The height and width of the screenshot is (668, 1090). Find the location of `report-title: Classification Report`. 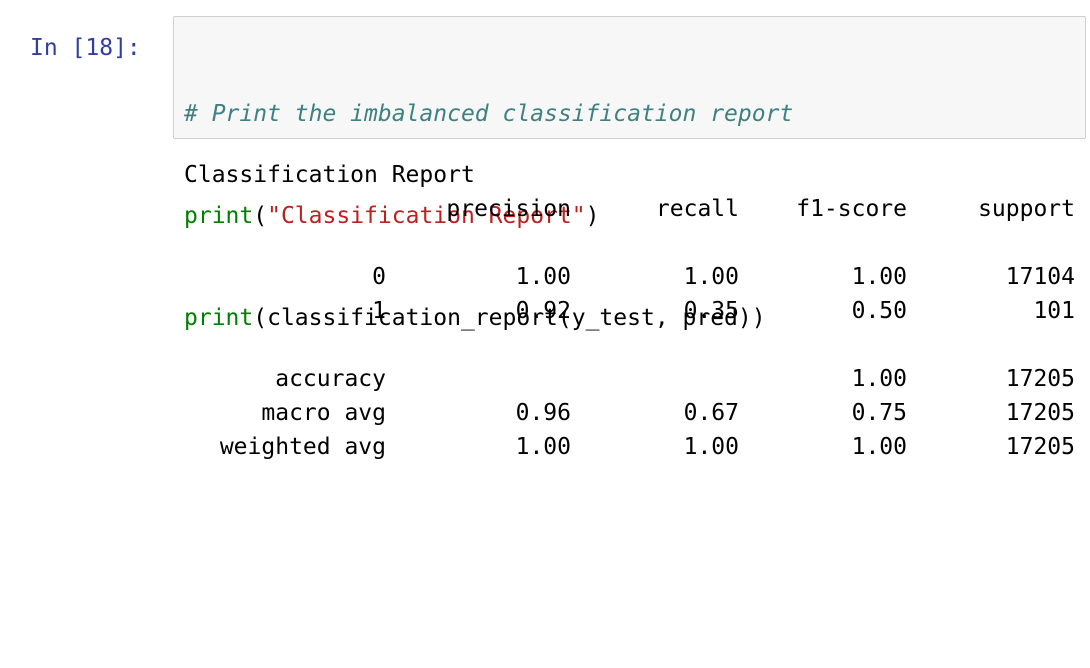

report-title: Classification Report is located at coordinates (329, 175).